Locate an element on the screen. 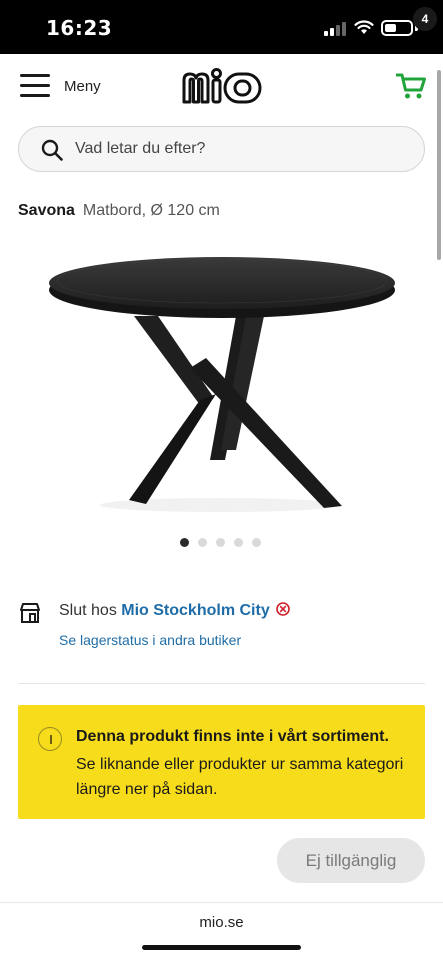  info-icon is located at coordinates (50, 739).